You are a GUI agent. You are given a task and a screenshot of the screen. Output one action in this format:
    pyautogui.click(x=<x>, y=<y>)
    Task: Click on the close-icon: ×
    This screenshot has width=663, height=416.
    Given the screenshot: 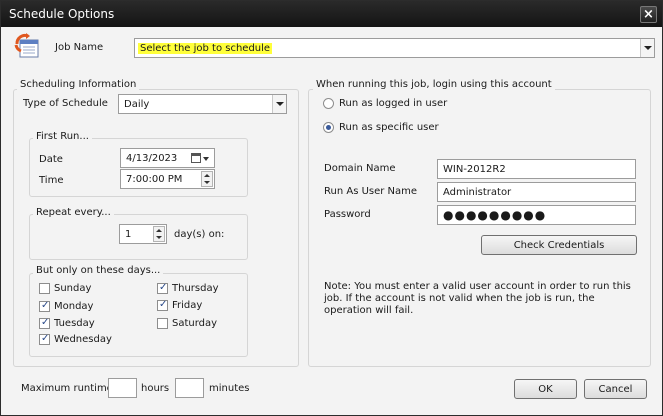 What is the action you would take?
    pyautogui.click(x=648, y=14)
    